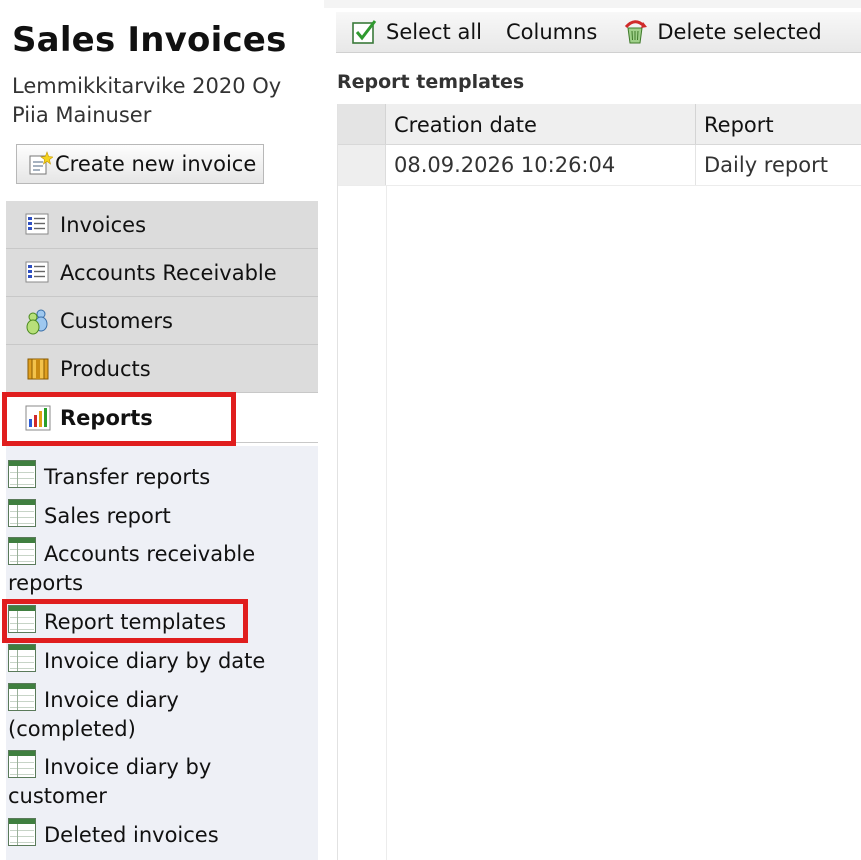  I want to click on box-icon, so click(38, 369).